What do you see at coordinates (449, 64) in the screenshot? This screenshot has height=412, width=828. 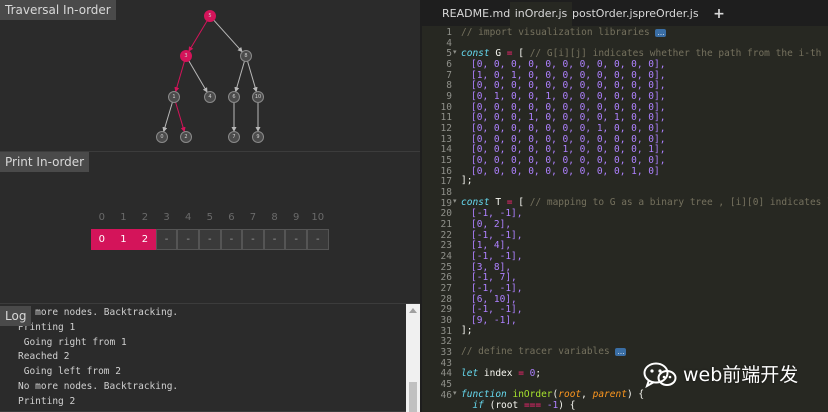 I see `line-number: 6` at bounding box center [449, 64].